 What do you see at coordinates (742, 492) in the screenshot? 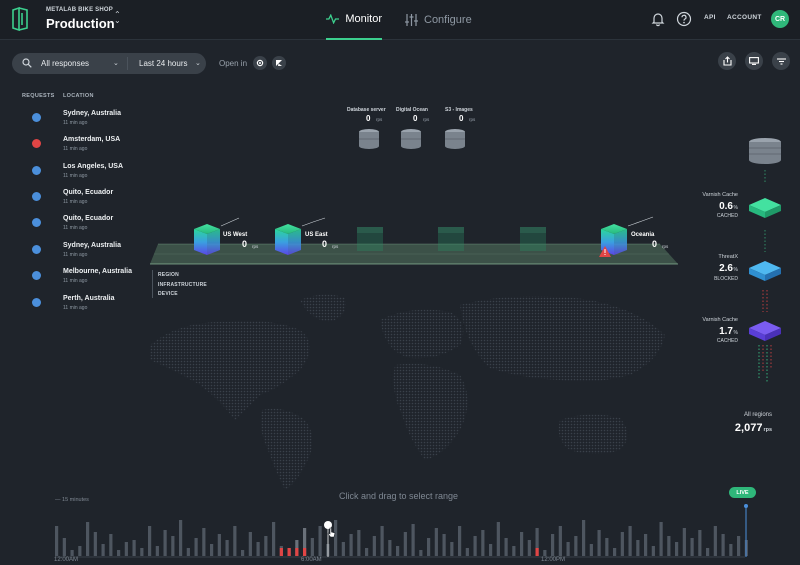
I see `live-badge: LIVE` at bounding box center [742, 492].